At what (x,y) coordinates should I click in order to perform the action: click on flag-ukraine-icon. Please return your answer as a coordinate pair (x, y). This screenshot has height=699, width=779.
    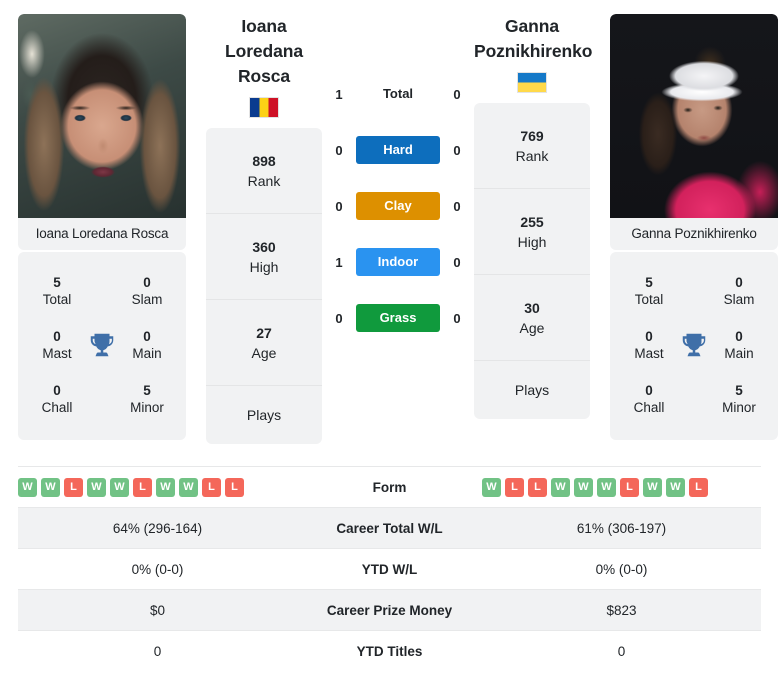
    Looking at the image, I should click on (532, 82).